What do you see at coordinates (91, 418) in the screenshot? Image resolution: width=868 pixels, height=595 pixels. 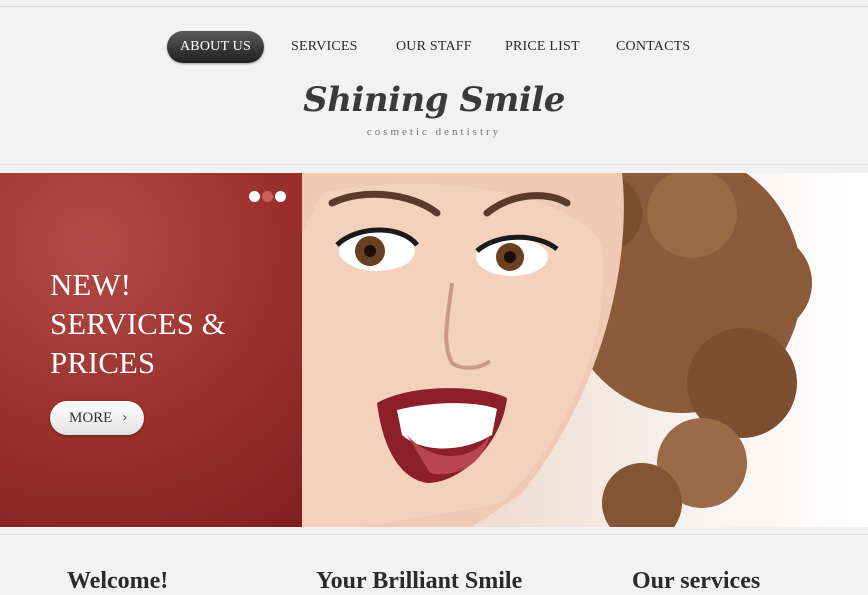 I see `more-button-label: MORE` at bounding box center [91, 418].